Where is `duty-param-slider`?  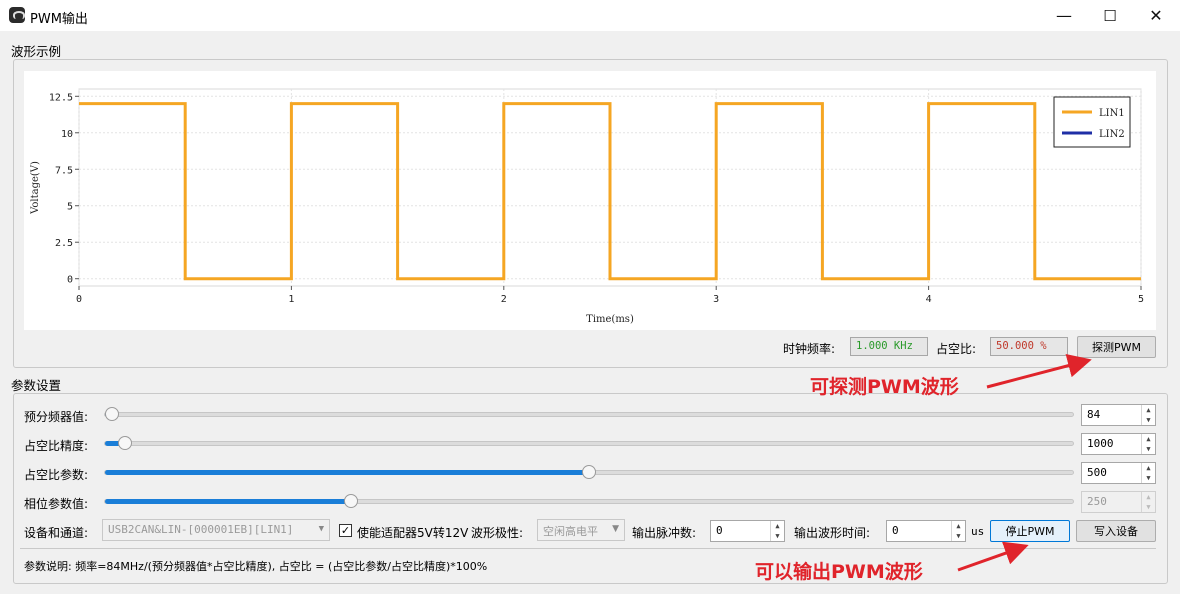 duty-param-slider is located at coordinates (589, 472).